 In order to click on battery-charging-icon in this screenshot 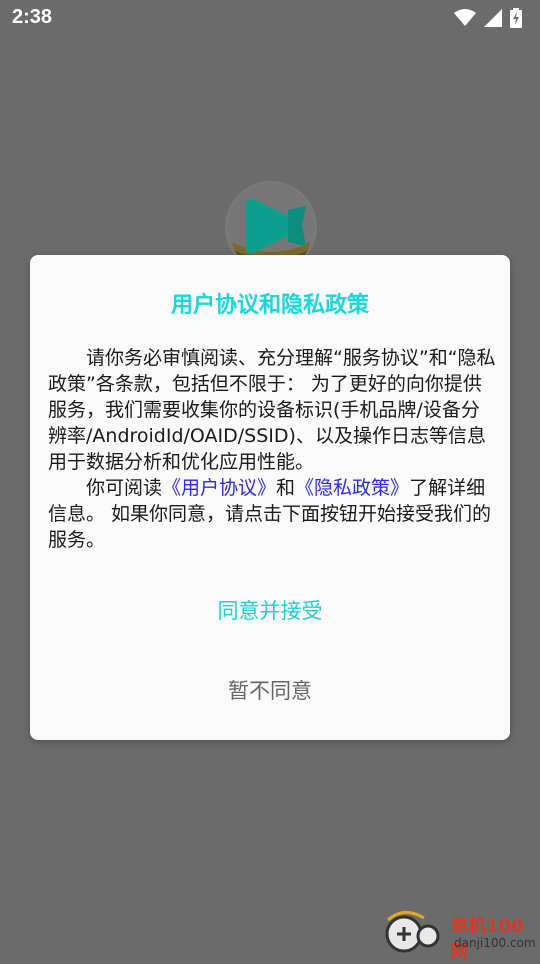, I will do `click(516, 18)`.